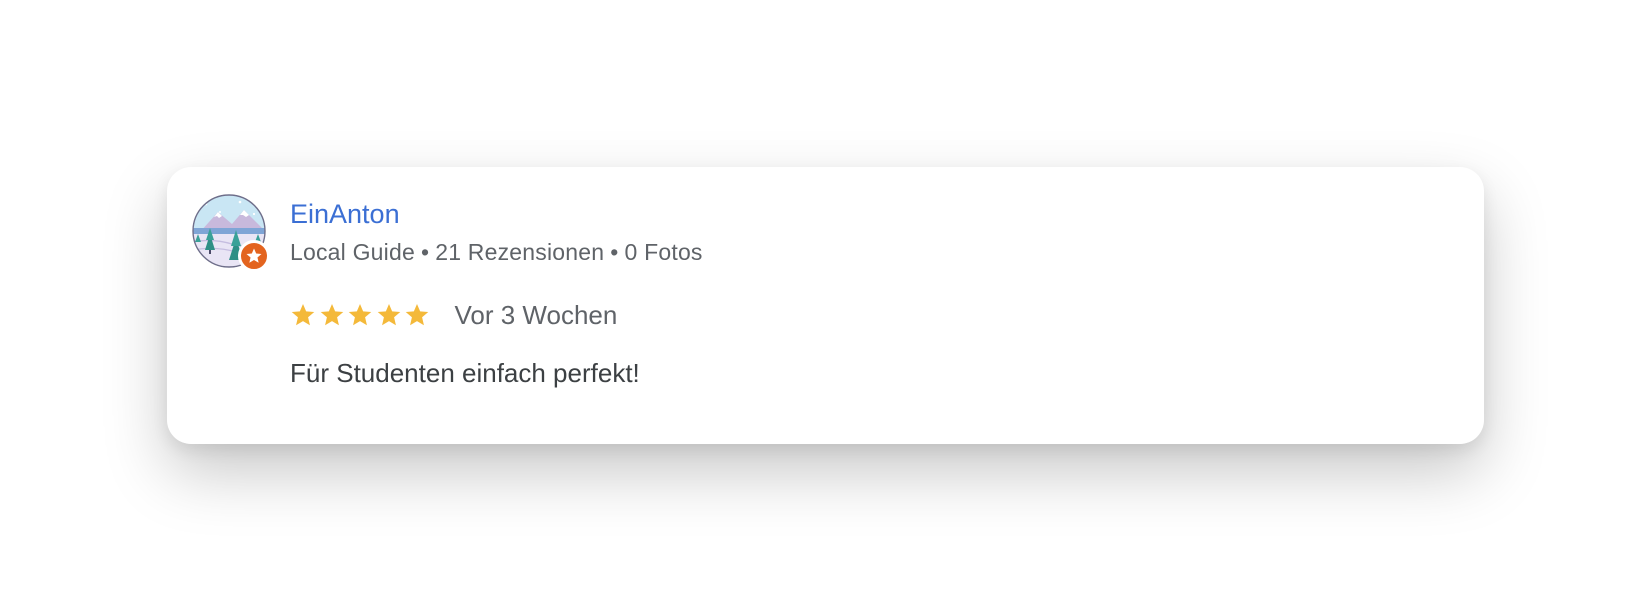 The height and width of the screenshot is (608, 1640). What do you see at coordinates (254, 256) in the screenshot?
I see `local-guide-star-badge-icon` at bounding box center [254, 256].